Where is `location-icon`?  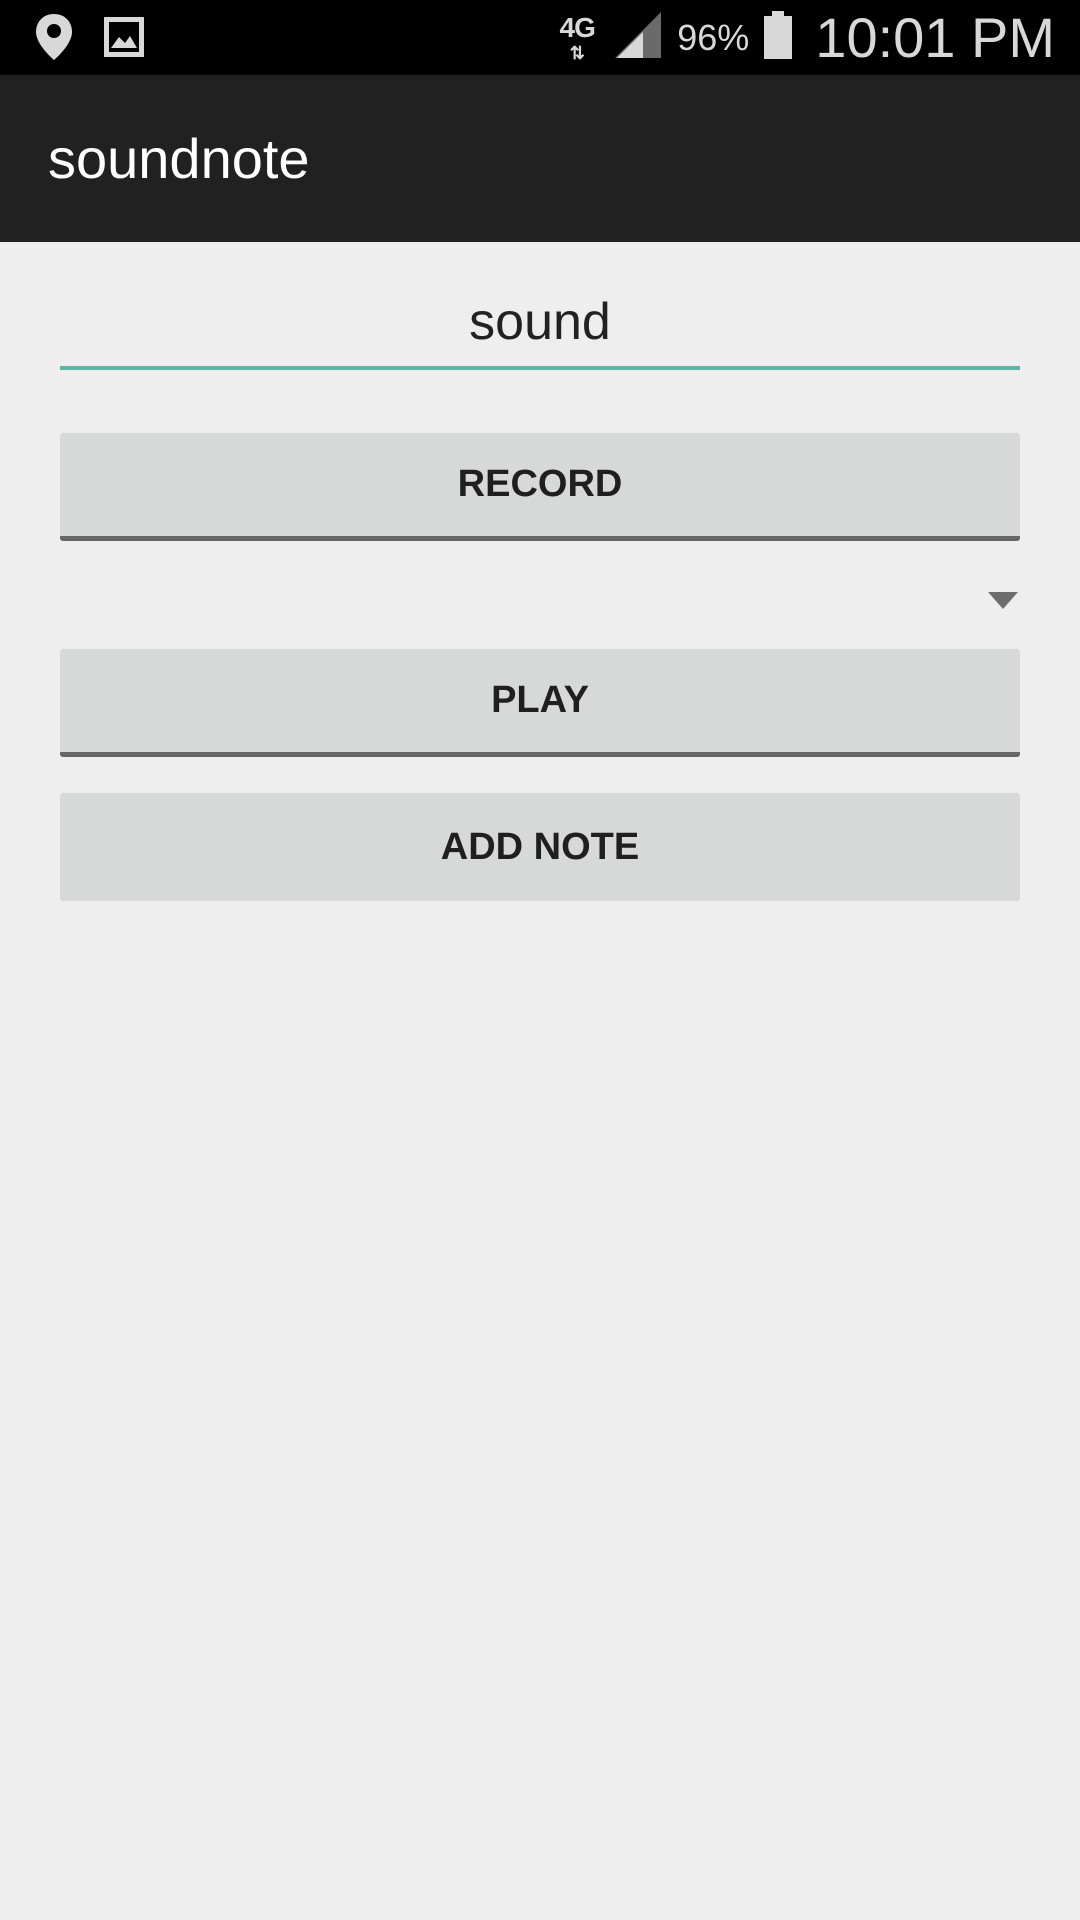 location-icon is located at coordinates (54, 39).